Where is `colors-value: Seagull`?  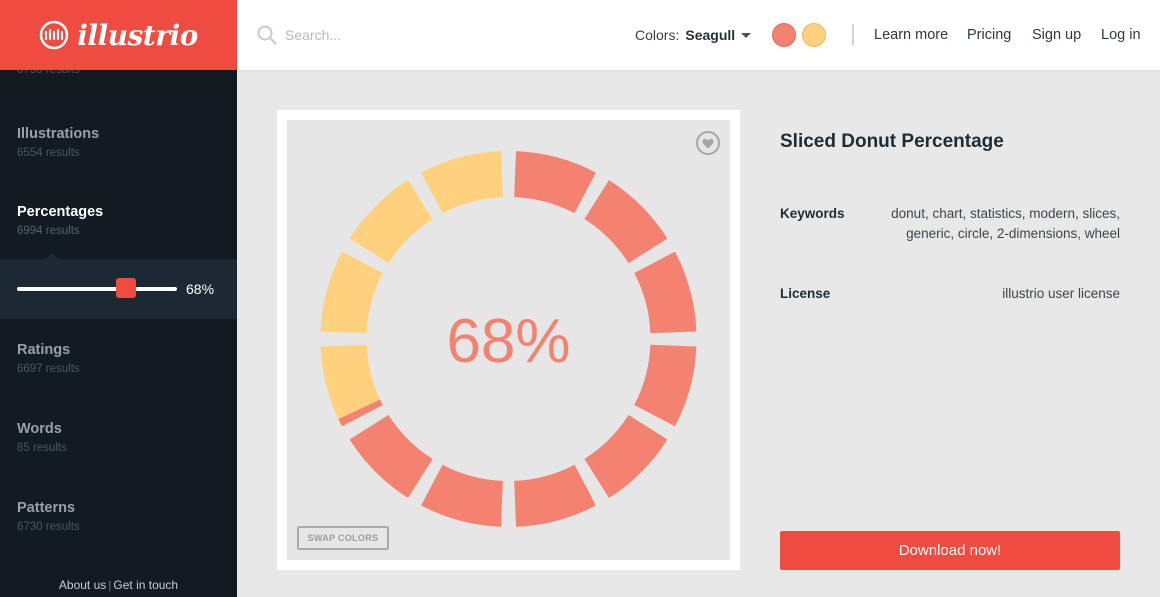 colors-value: Seagull is located at coordinates (710, 35).